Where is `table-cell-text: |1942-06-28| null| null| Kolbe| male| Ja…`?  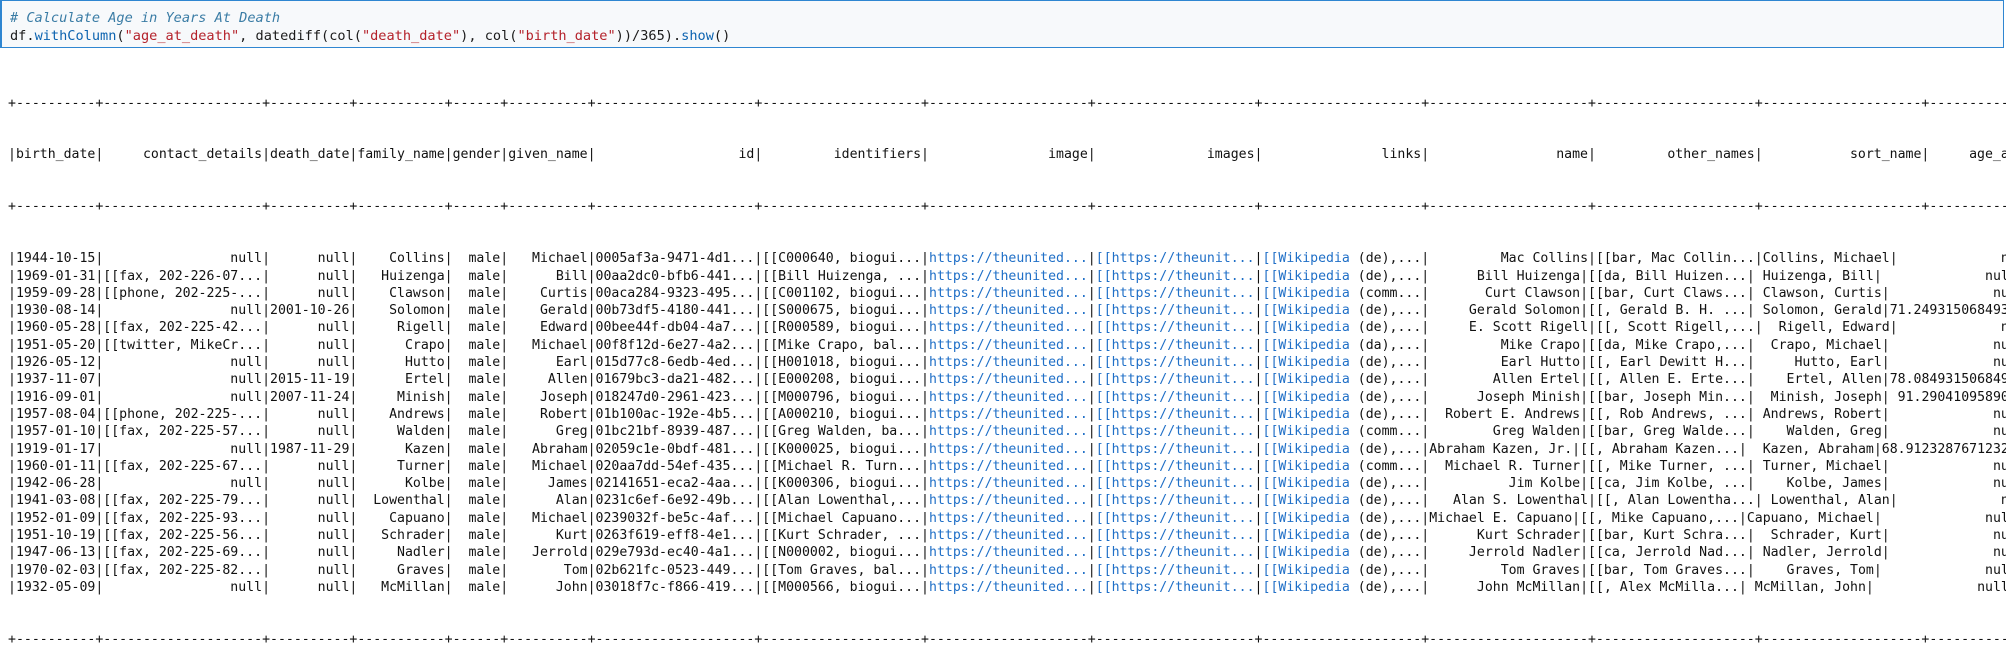
table-cell-text: |1942-06-28| null| null| Kolbe| male| Ja… is located at coordinates (468, 484).